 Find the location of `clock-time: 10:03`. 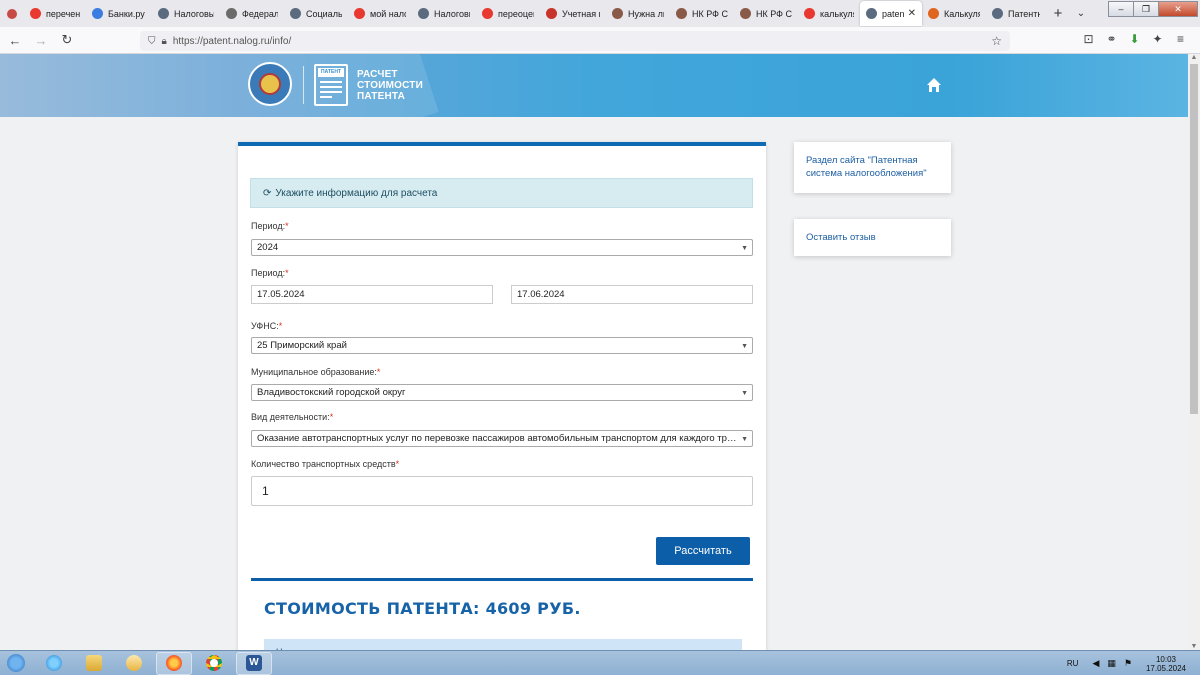

clock-time: 10:03 is located at coordinates (1165, 659).